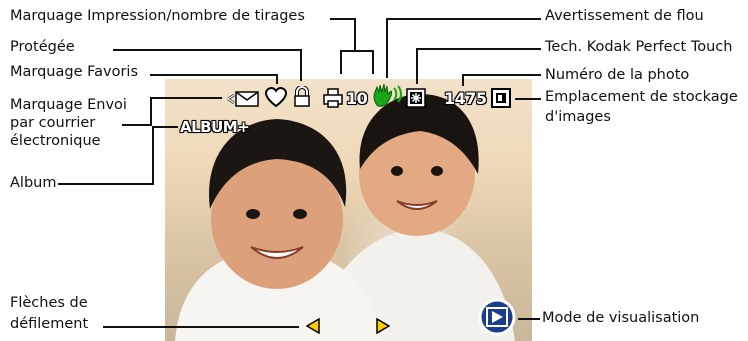 The image size is (748, 341). I want to click on storage-card-icon, so click(501, 98).